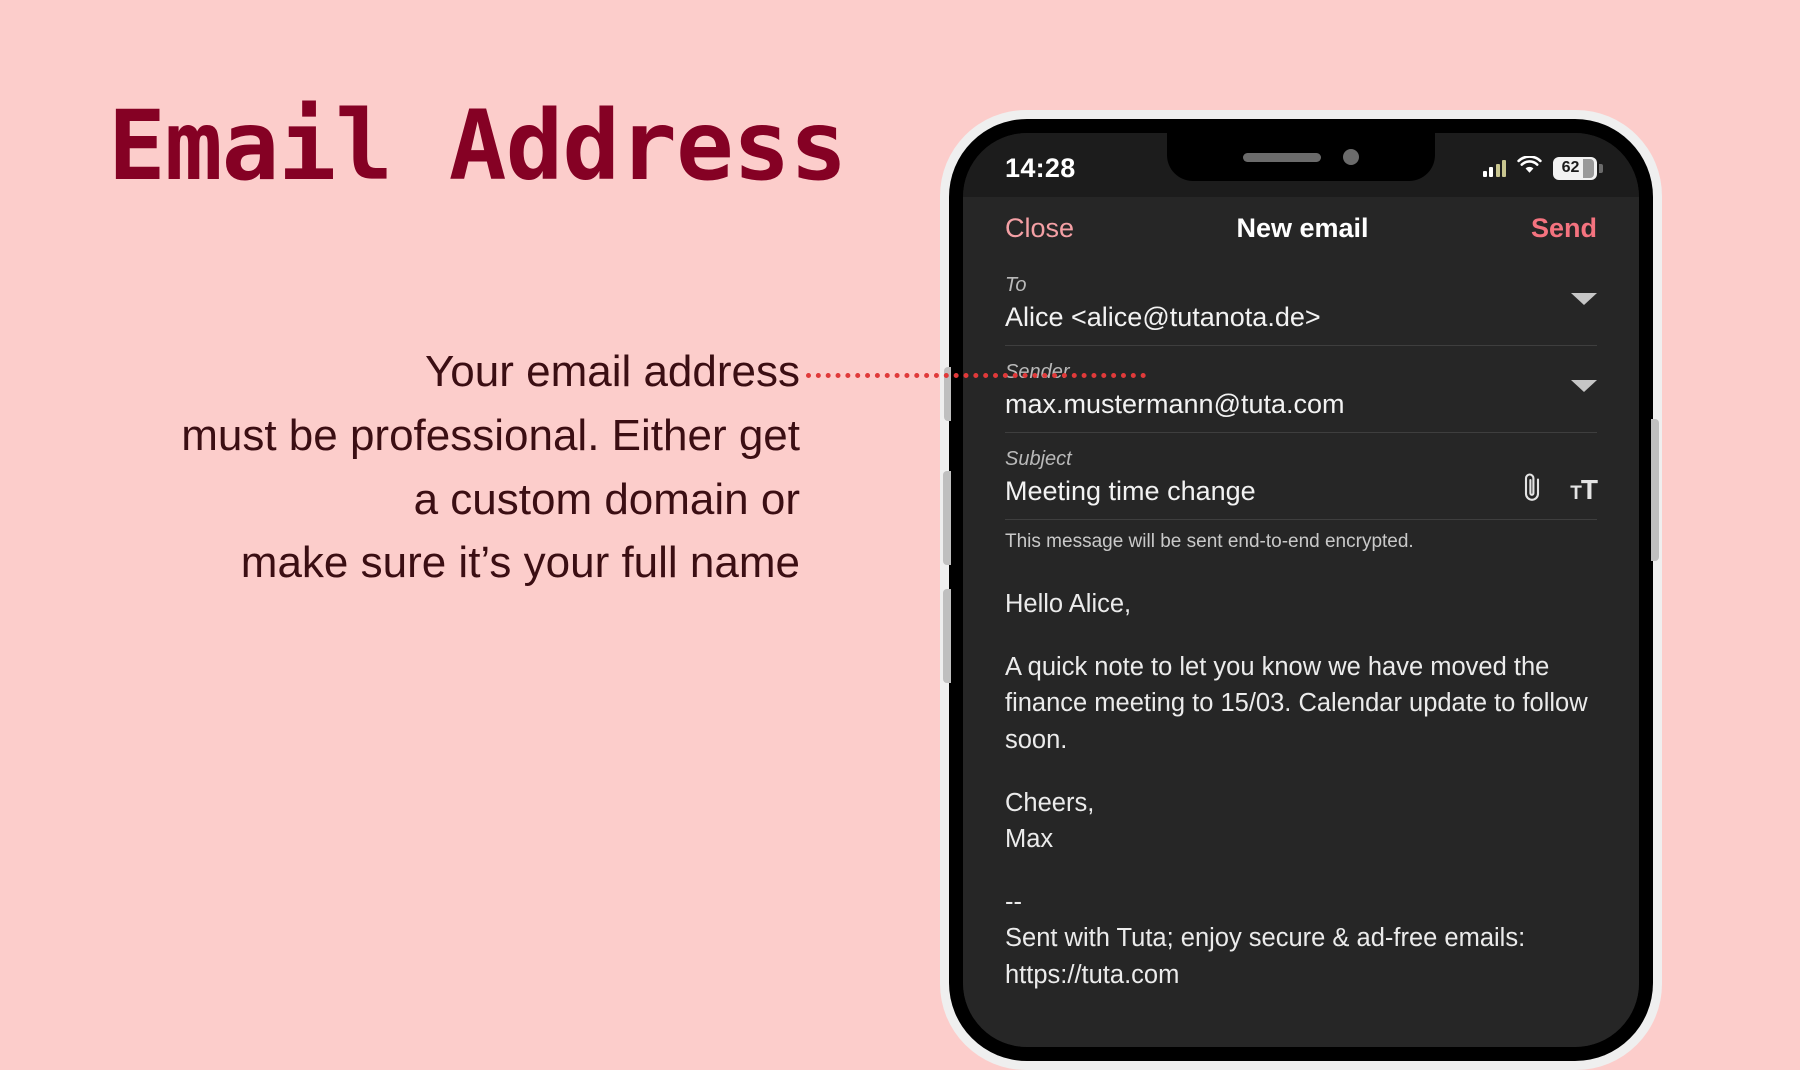 The height and width of the screenshot is (1070, 1800). I want to click on app-header: Close New email Send, so click(1301, 228).